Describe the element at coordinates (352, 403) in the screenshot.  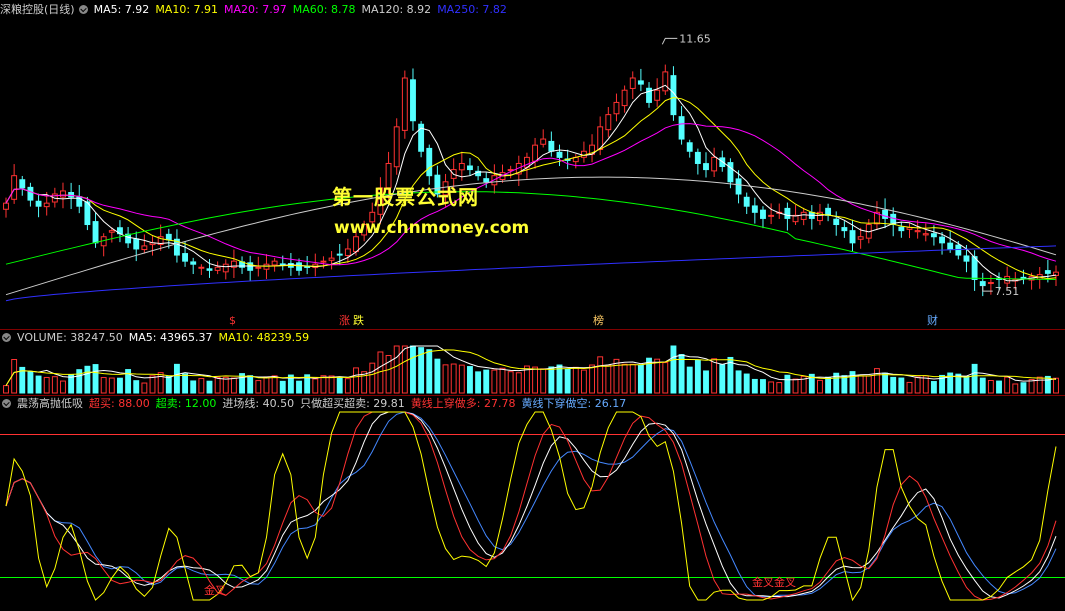
I see `obos-only-label: 只做超买超卖: 29.81` at that location.